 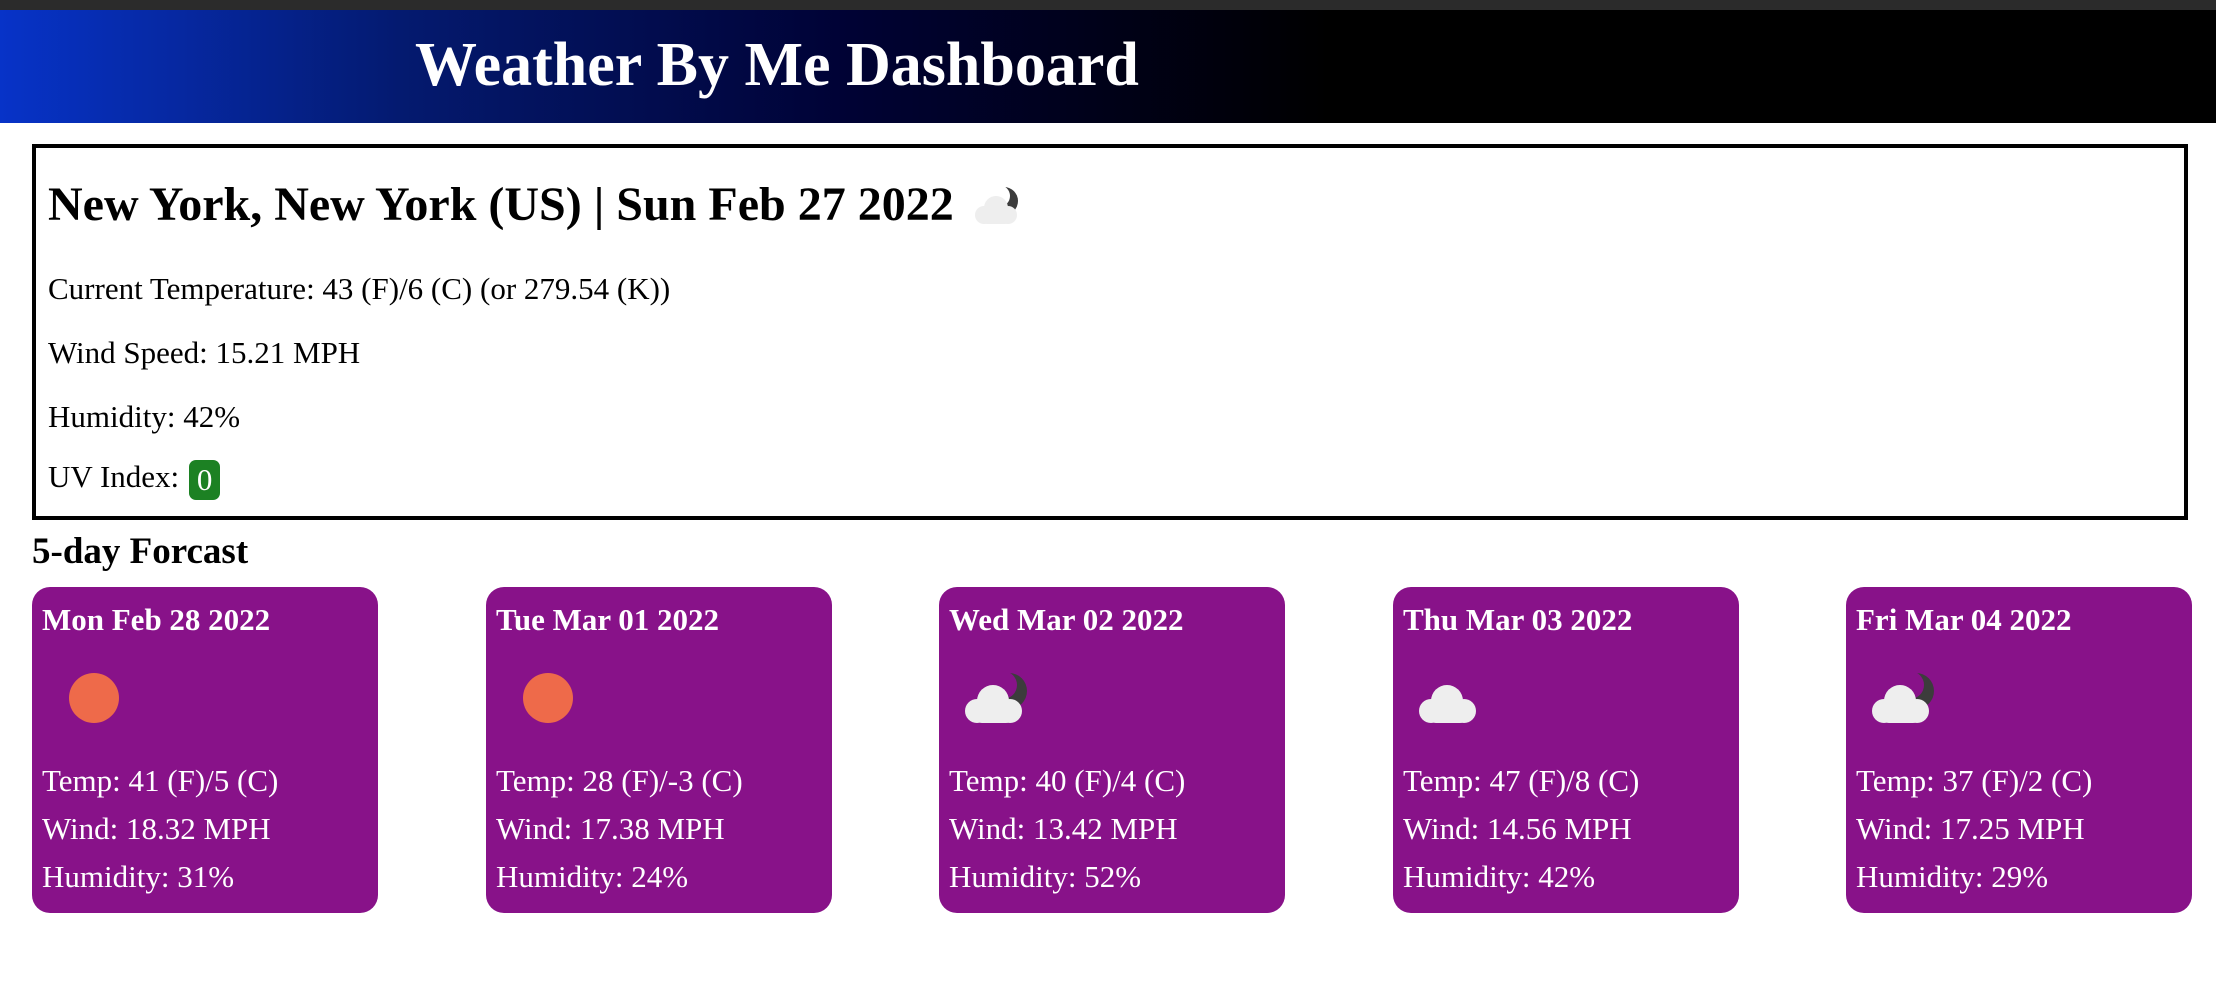 What do you see at coordinates (1974, 780) in the screenshot?
I see `forecast-temp: Temp: 37 (F)/2 (C)` at bounding box center [1974, 780].